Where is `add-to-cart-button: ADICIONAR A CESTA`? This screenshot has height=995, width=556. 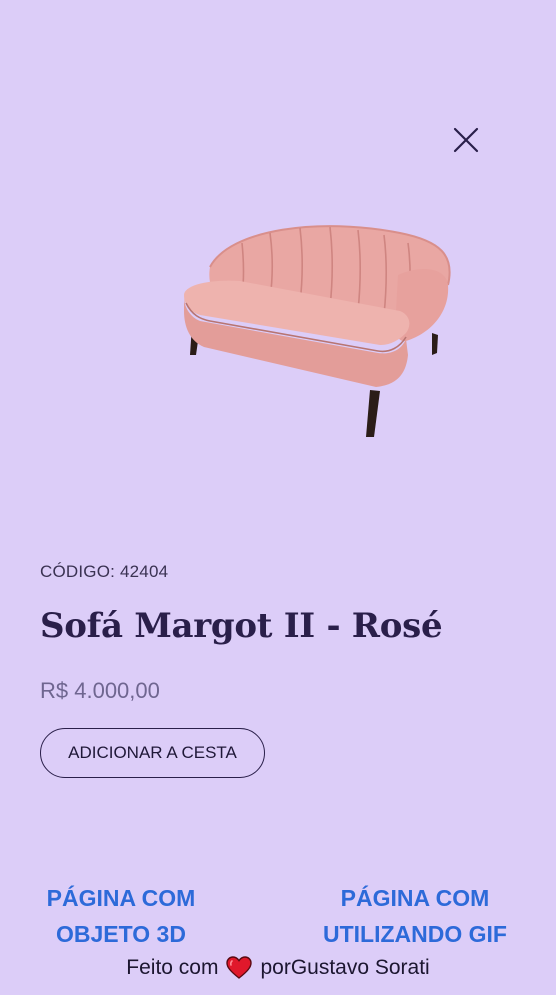
add-to-cart-button: ADICIONAR A CESTA is located at coordinates (152, 753).